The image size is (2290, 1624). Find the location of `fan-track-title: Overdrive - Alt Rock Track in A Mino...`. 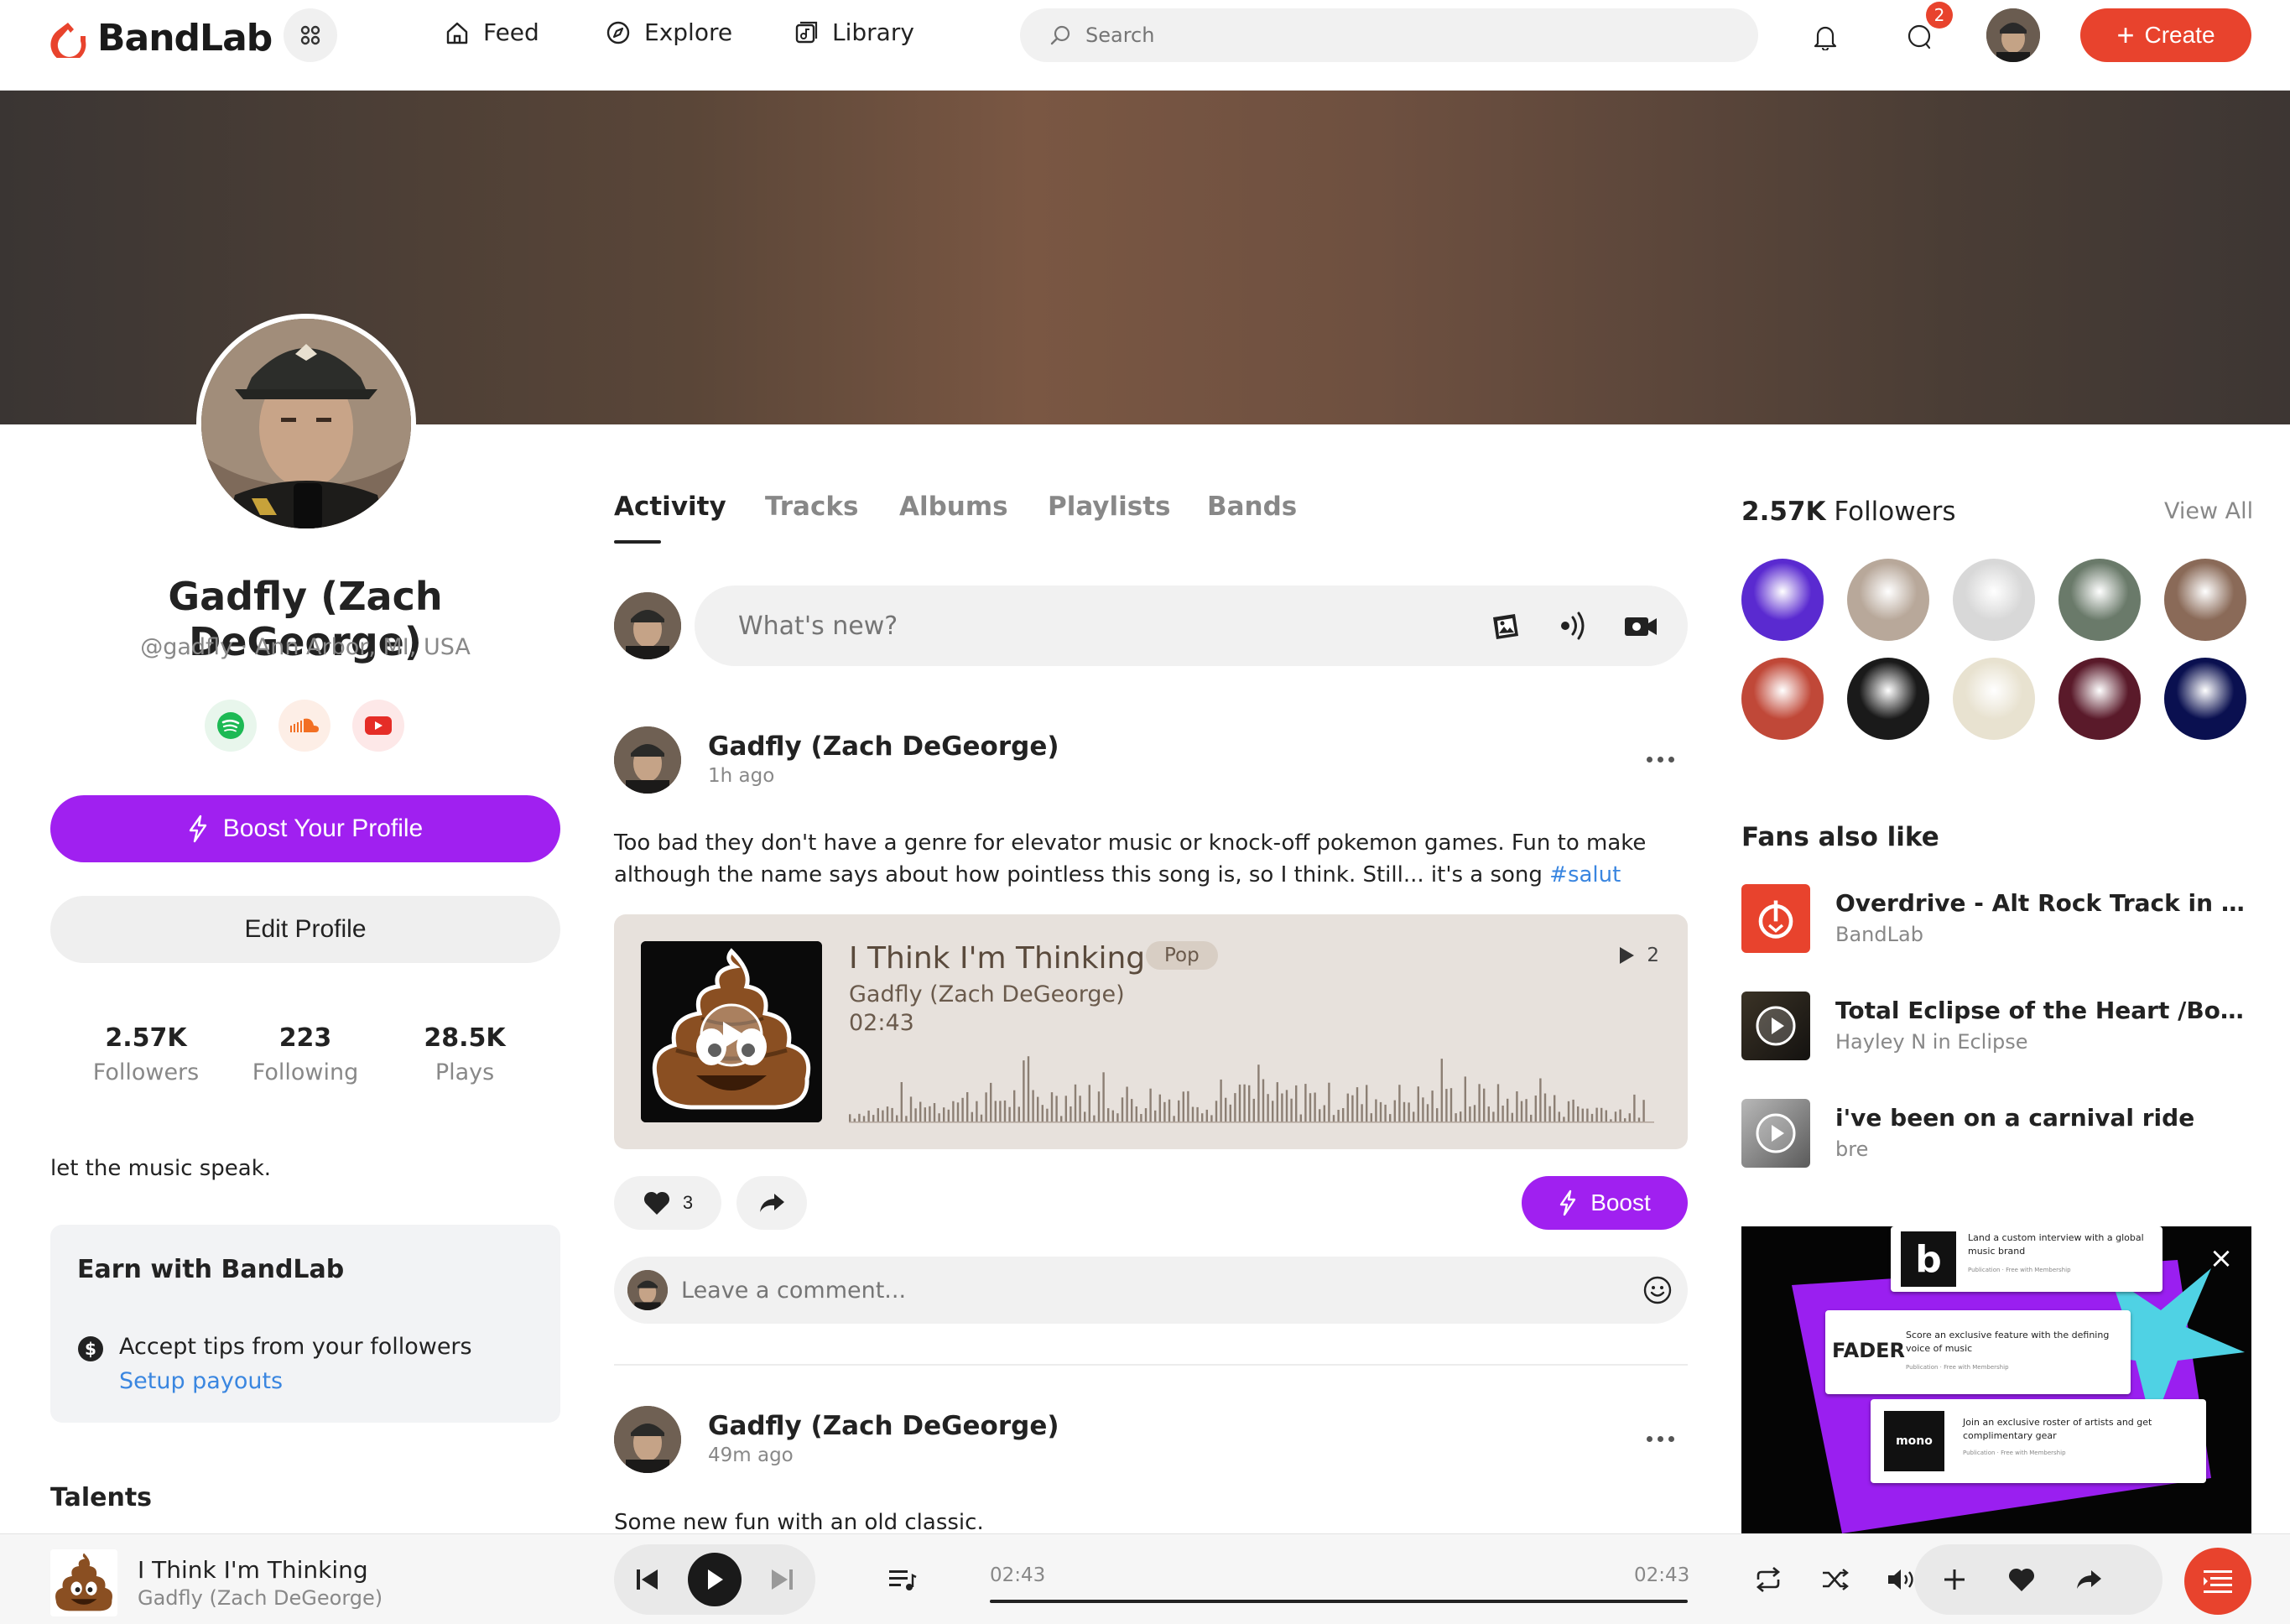

fan-track-title: Overdrive - Alt Rock Track in A Mino... is located at coordinates (2043, 903).